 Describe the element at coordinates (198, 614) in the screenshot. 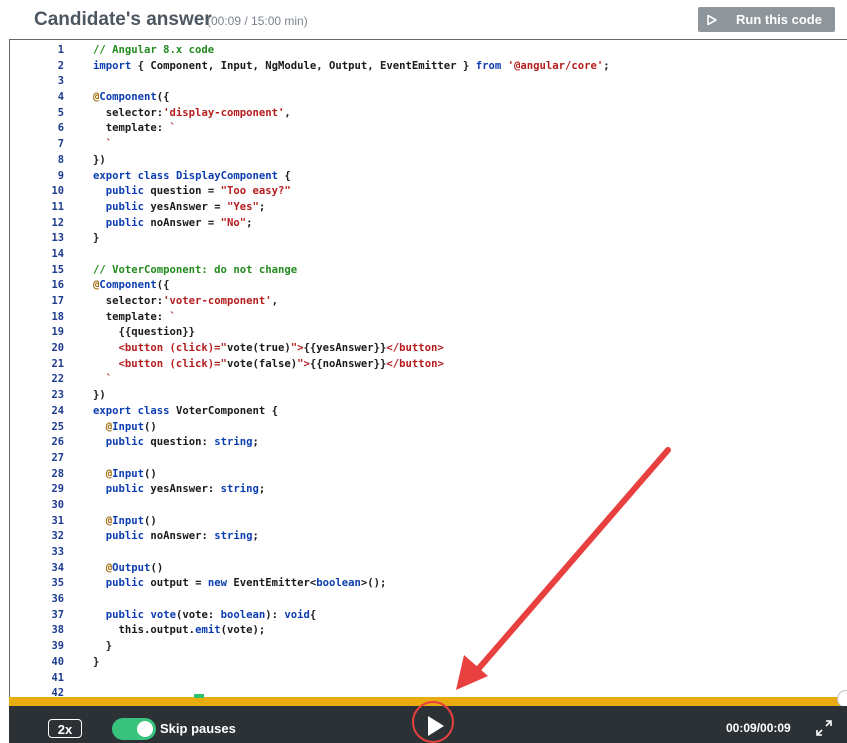

I see `code-token: (vote:` at that location.